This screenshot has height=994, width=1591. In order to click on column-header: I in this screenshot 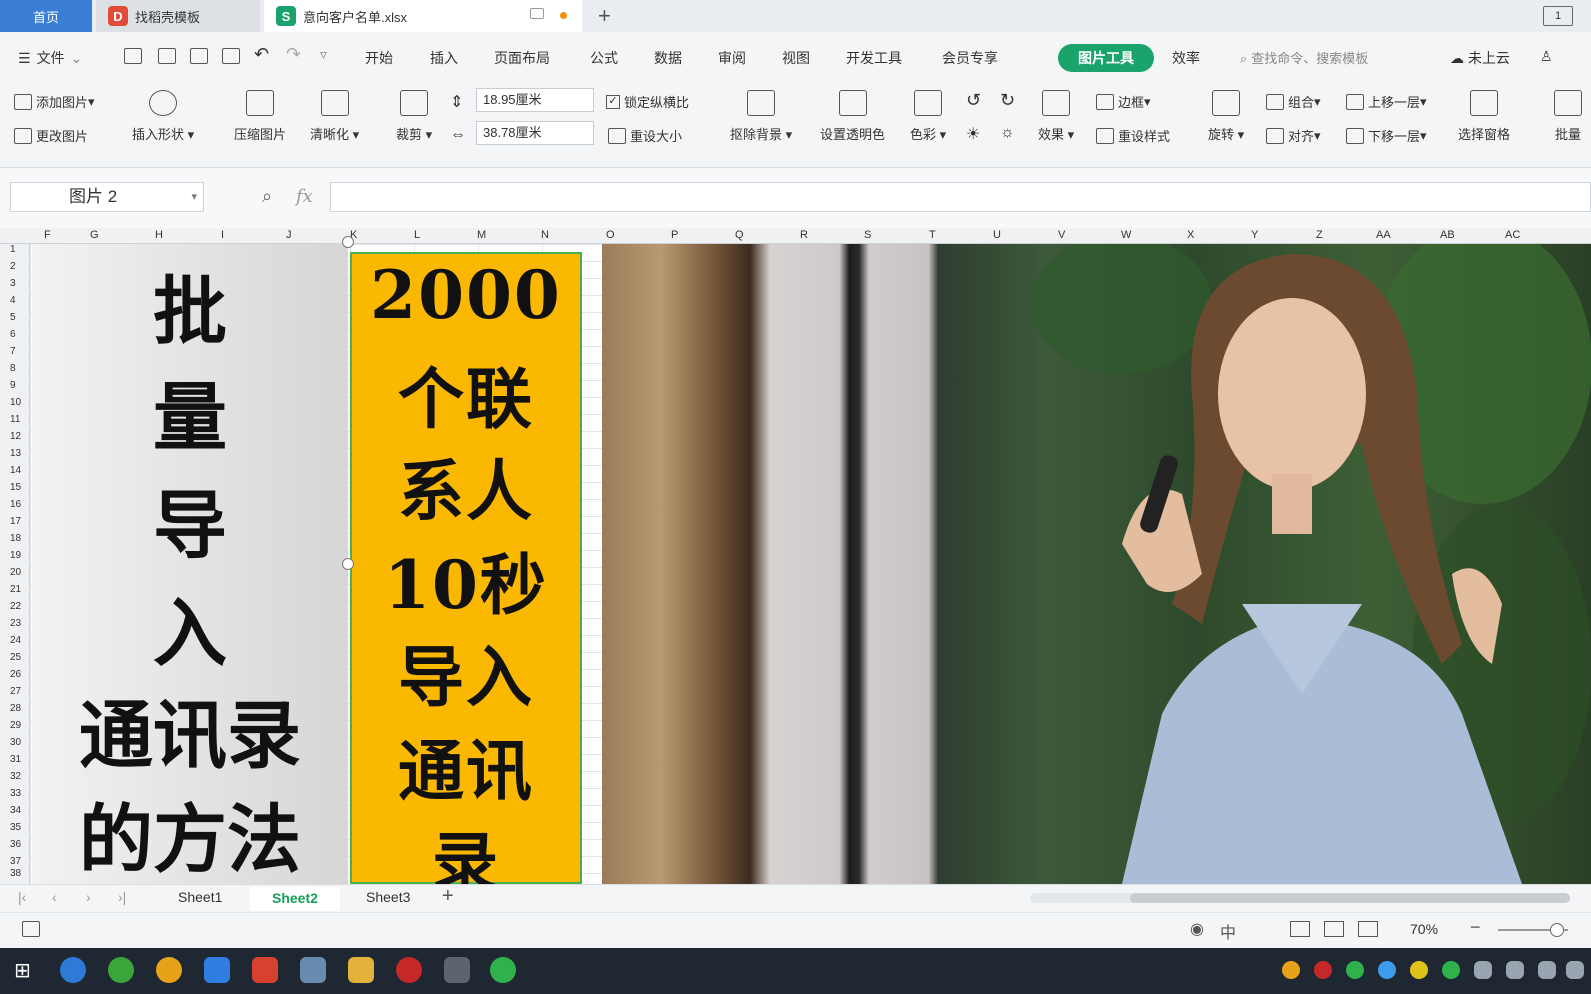, I will do `click(222, 235)`.